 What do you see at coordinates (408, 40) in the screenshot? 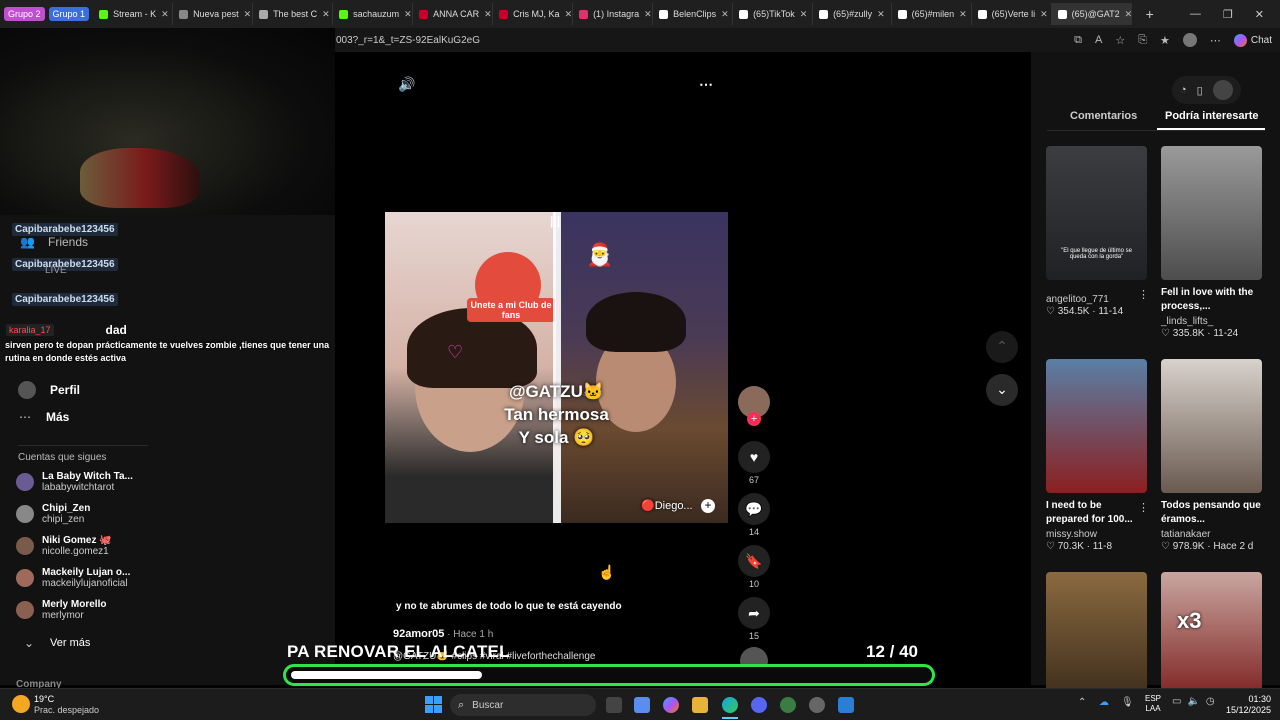
I see `url-text: 003?_r=1&_t=ZS-92EalKuG2eG` at bounding box center [408, 40].